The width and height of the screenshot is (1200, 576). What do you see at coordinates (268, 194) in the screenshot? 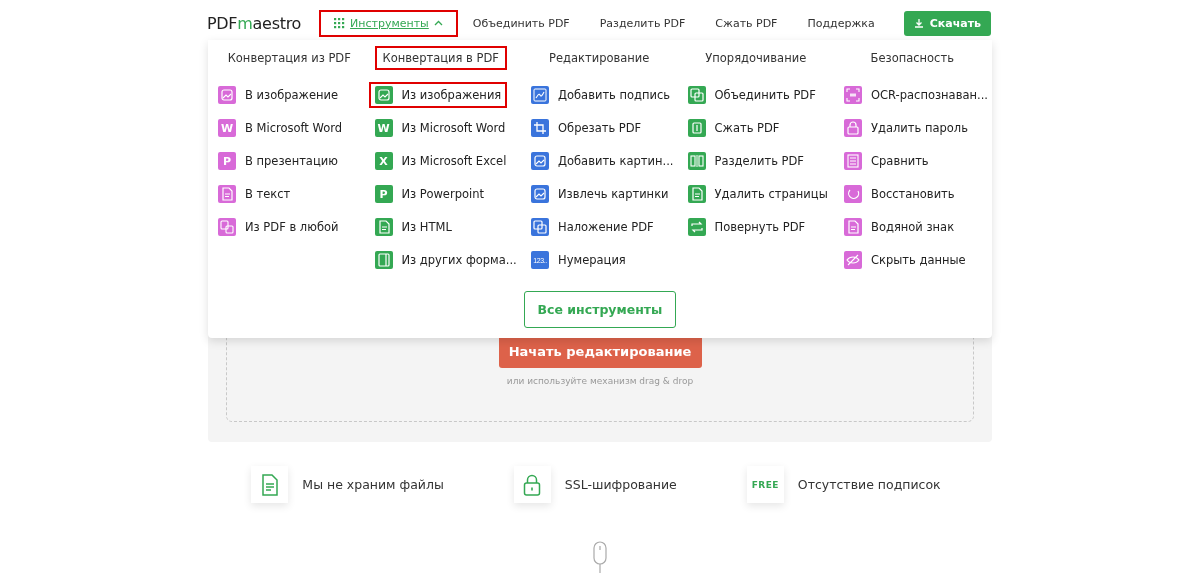
I see `menu-item-label: В текст` at bounding box center [268, 194].